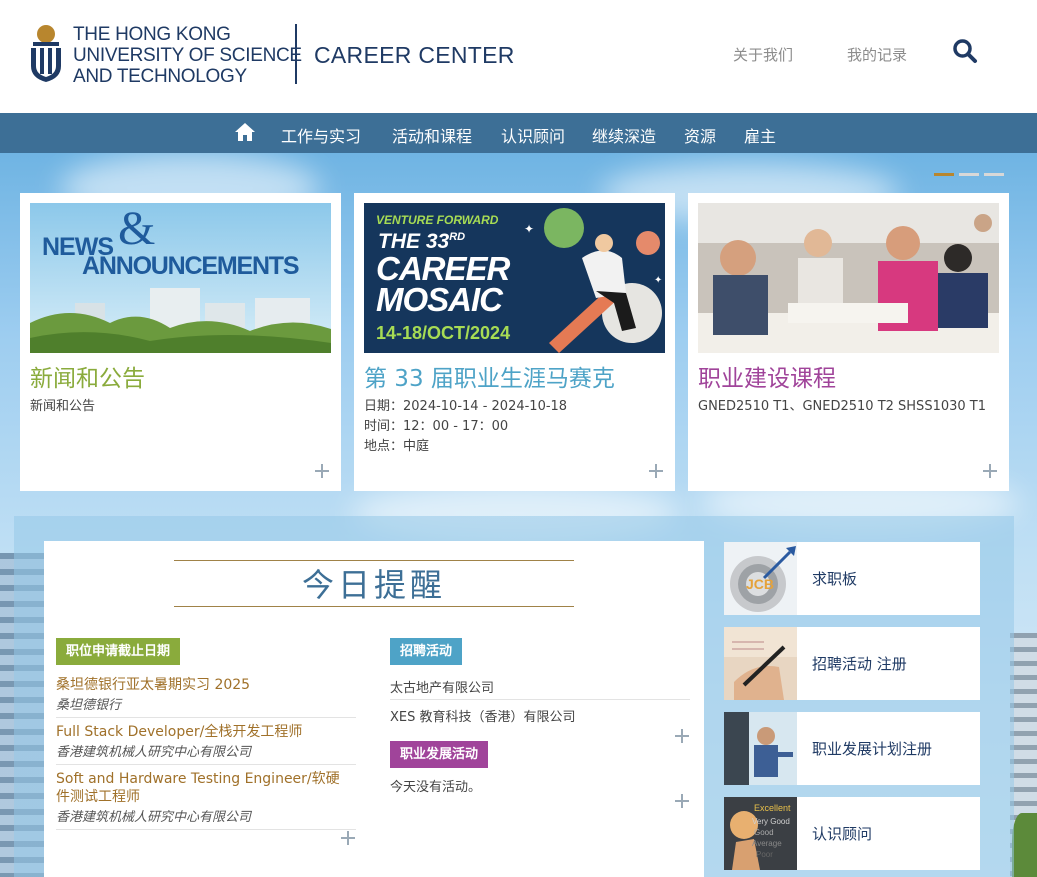 The image size is (1037, 877). I want to click on job-board-image: JCB, so click(760, 578).